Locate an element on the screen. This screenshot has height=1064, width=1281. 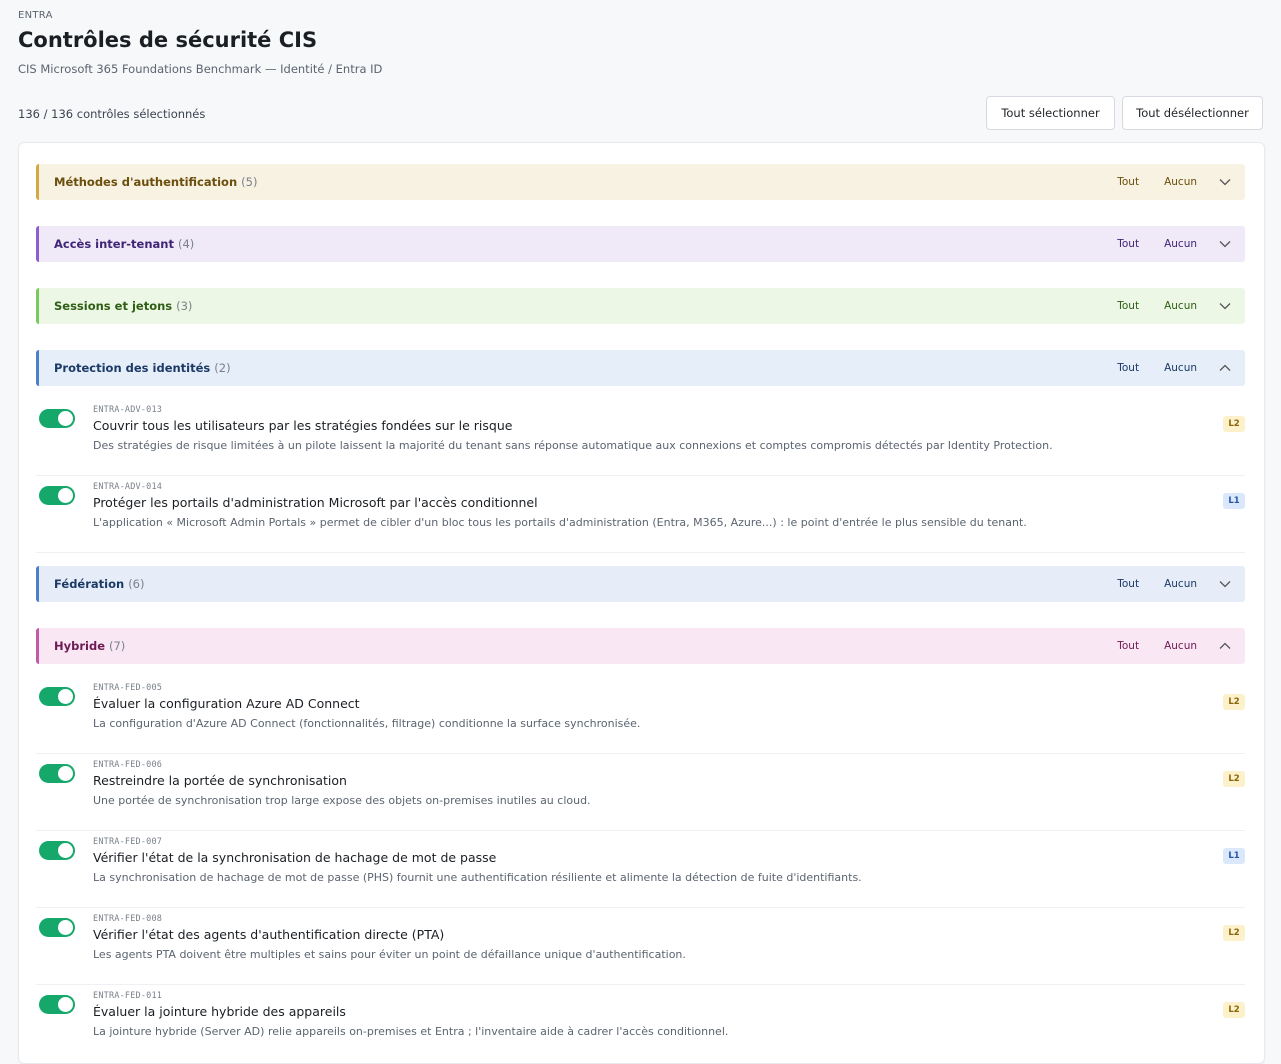
eyebrow-label: ENTRA is located at coordinates (35, 15).